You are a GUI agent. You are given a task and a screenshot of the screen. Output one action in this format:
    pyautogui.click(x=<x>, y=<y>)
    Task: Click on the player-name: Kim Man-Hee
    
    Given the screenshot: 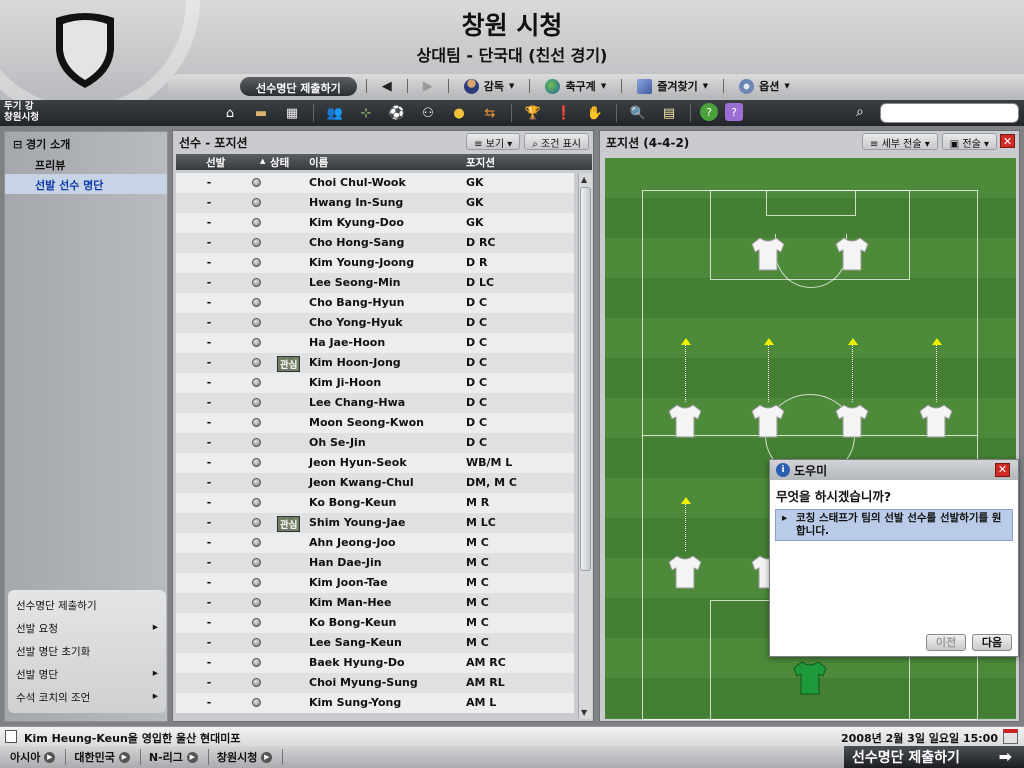 What is the action you would take?
    pyautogui.click(x=350, y=602)
    